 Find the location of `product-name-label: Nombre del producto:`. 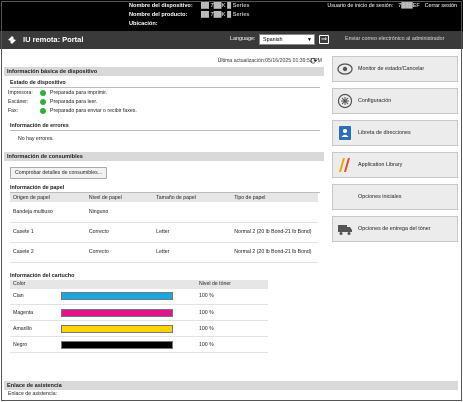

product-name-label: Nombre del producto: is located at coordinates (158, 15).